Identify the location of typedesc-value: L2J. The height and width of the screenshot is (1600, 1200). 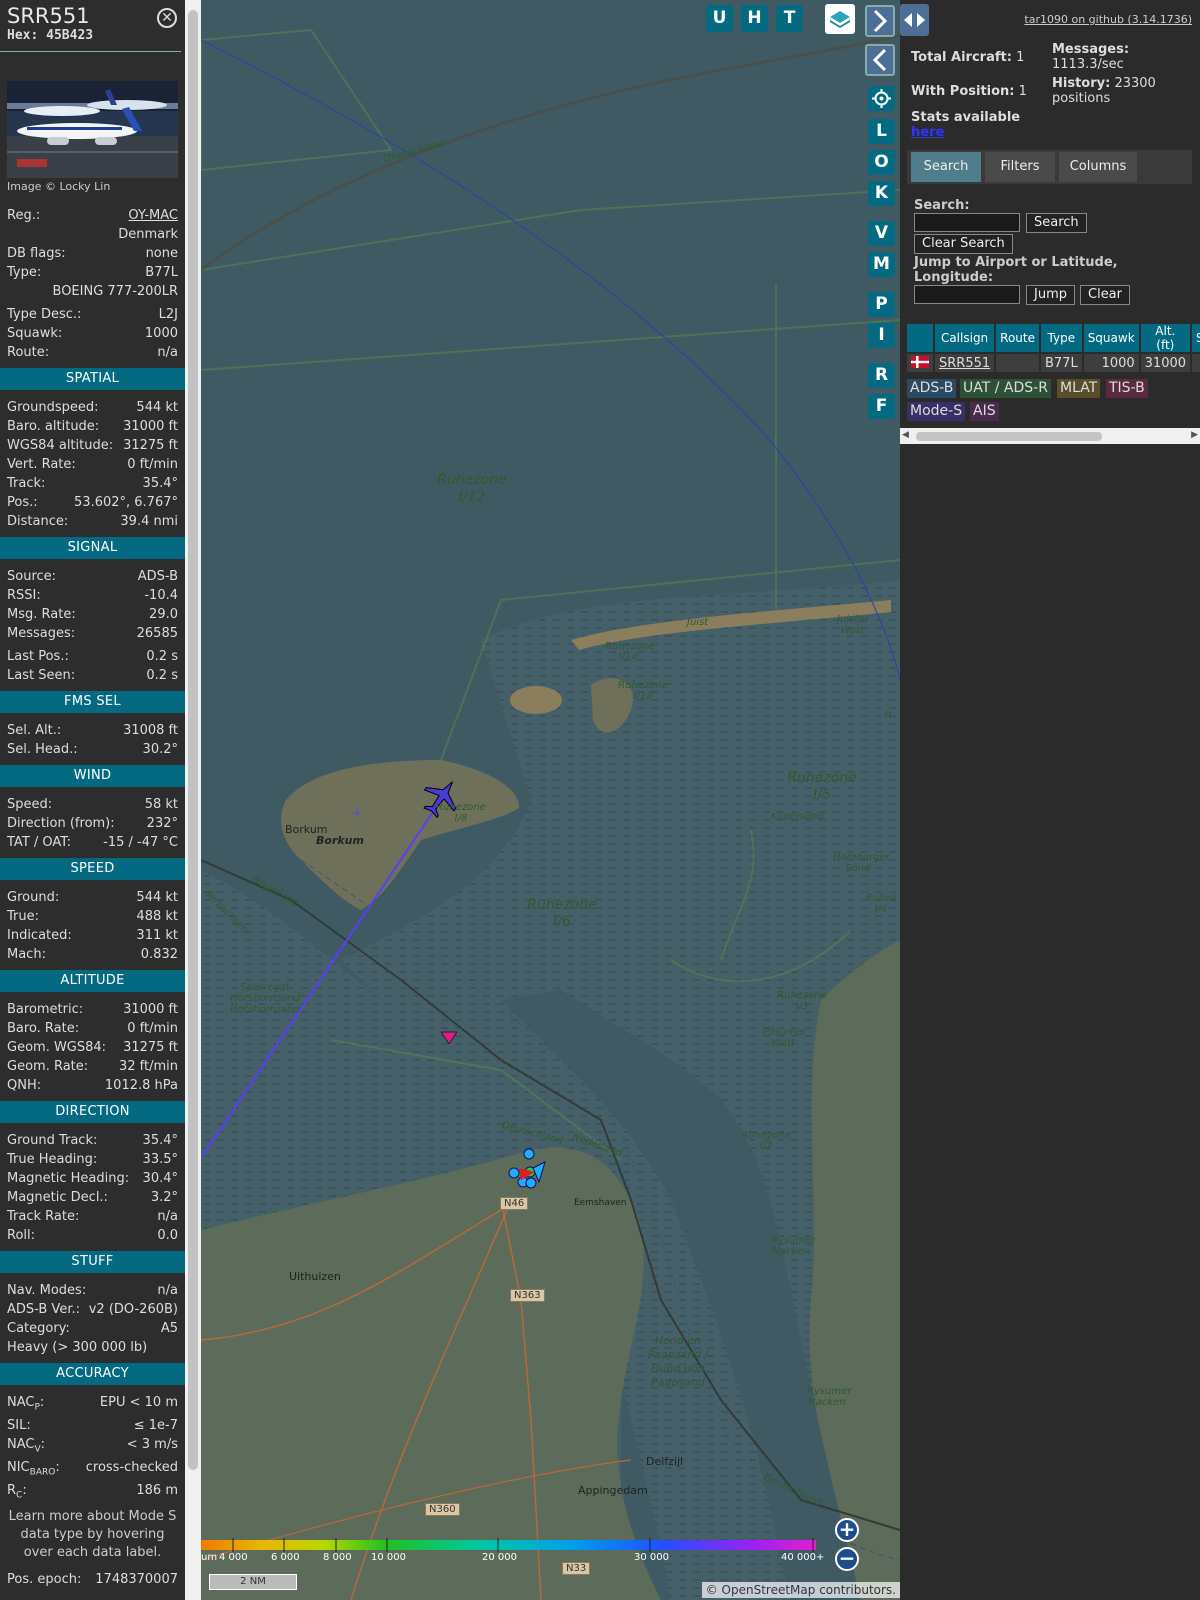
(168, 314).